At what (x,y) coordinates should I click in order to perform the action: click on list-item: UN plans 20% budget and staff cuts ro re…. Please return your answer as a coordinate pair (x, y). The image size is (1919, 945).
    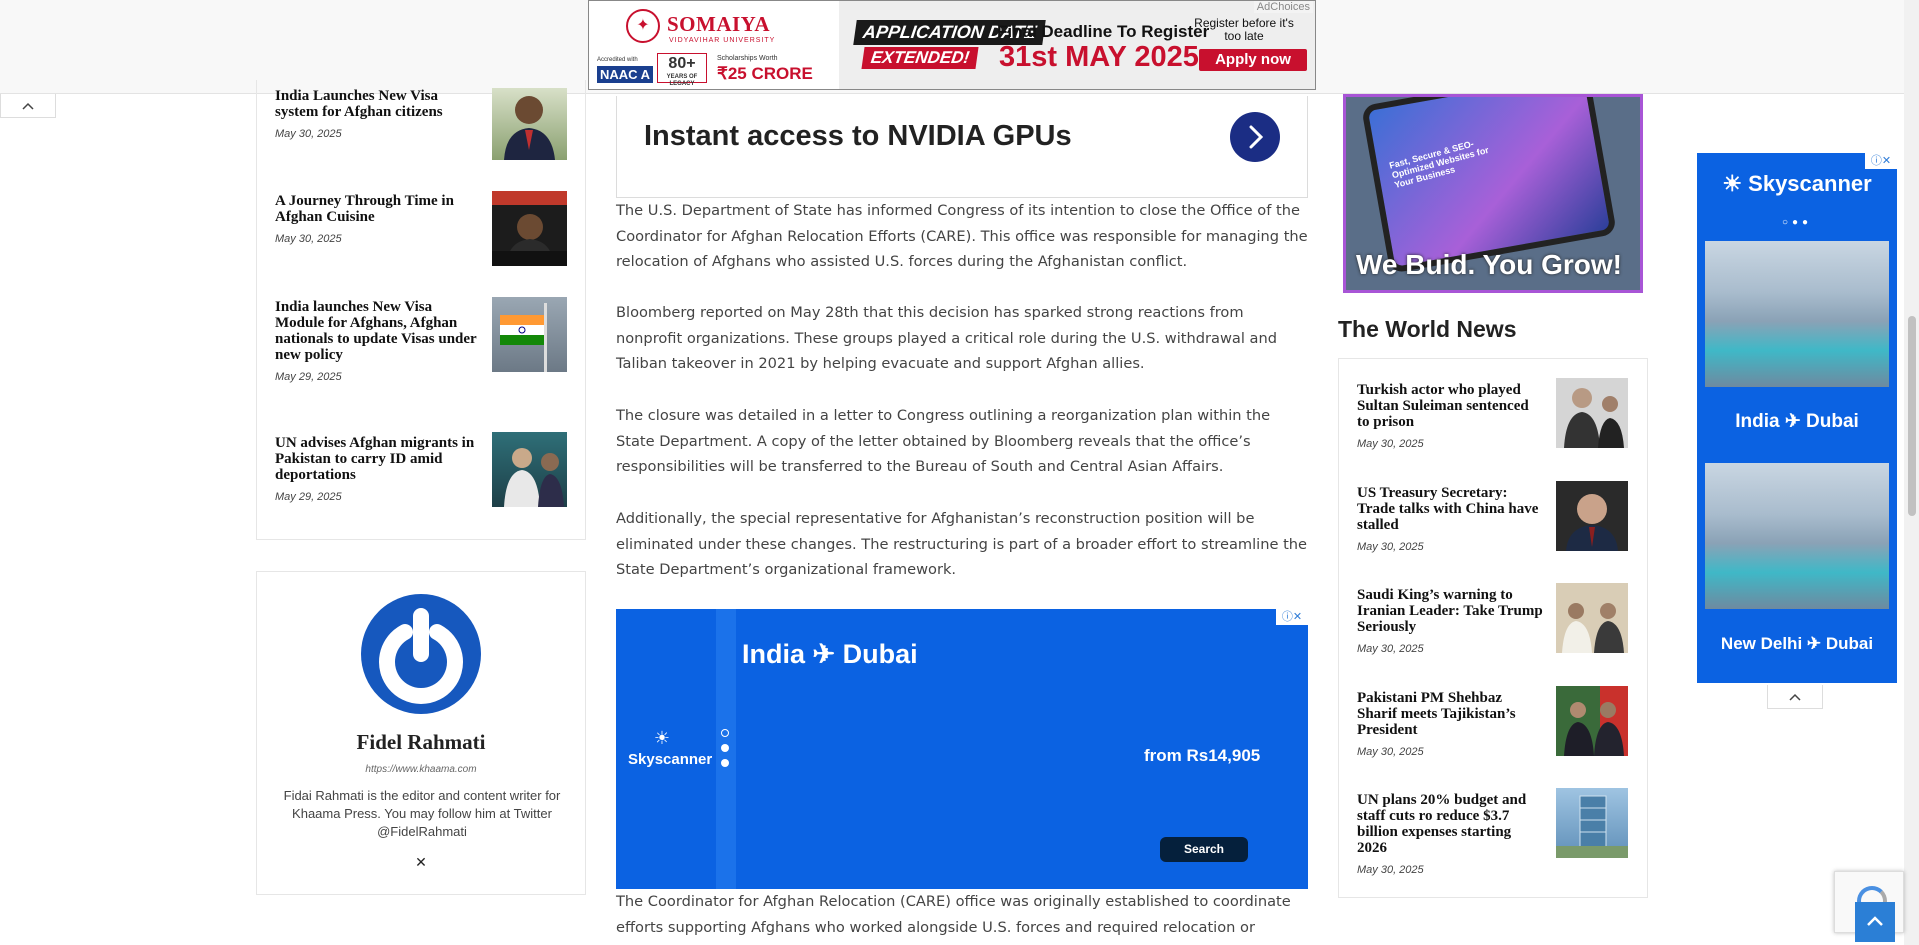
    Looking at the image, I should click on (1492, 832).